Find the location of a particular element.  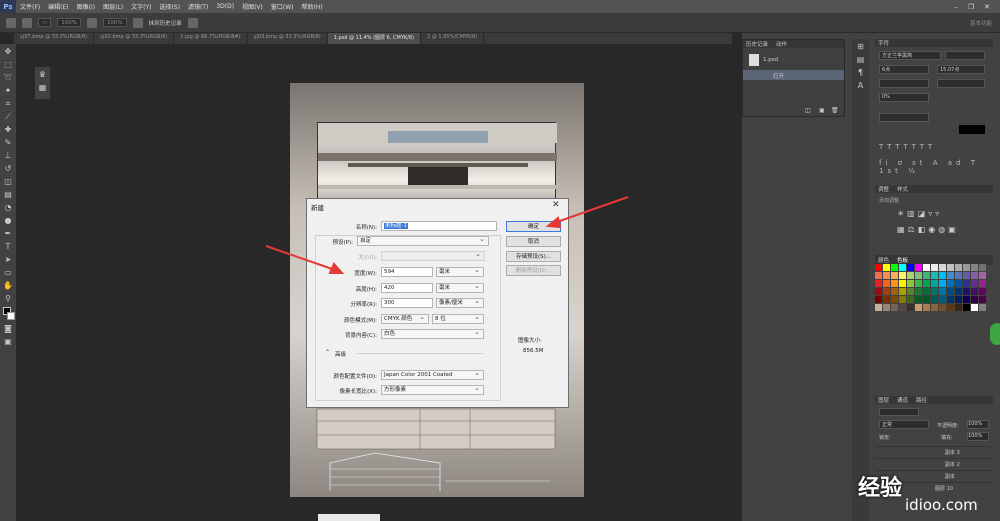

tab-layers: 图层 is located at coordinates (883, 400).